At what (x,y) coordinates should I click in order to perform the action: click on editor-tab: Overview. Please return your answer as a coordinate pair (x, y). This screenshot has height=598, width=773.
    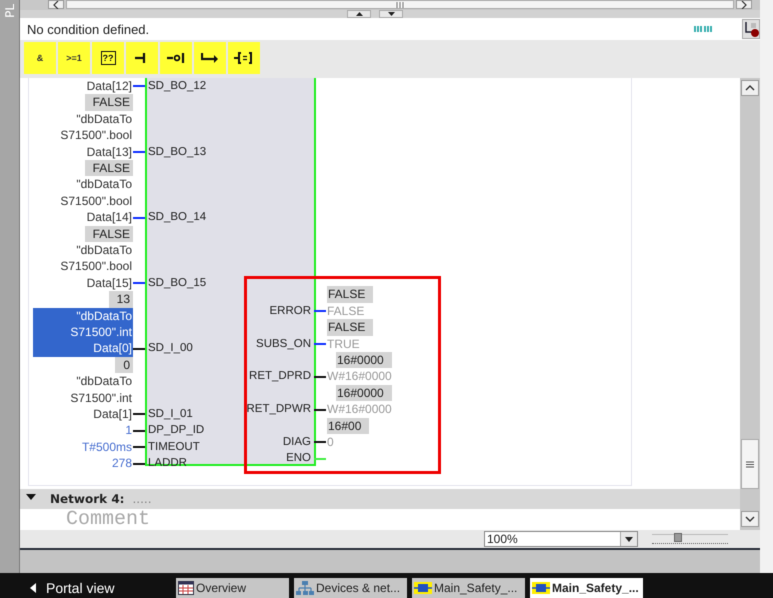
    Looking at the image, I should click on (232, 588).